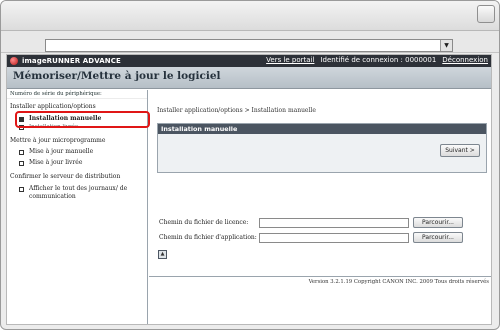 The width and height of the screenshot is (500, 330). Describe the element at coordinates (460, 150) in the screenshot. I see `next-button: Suivant >` at that location.